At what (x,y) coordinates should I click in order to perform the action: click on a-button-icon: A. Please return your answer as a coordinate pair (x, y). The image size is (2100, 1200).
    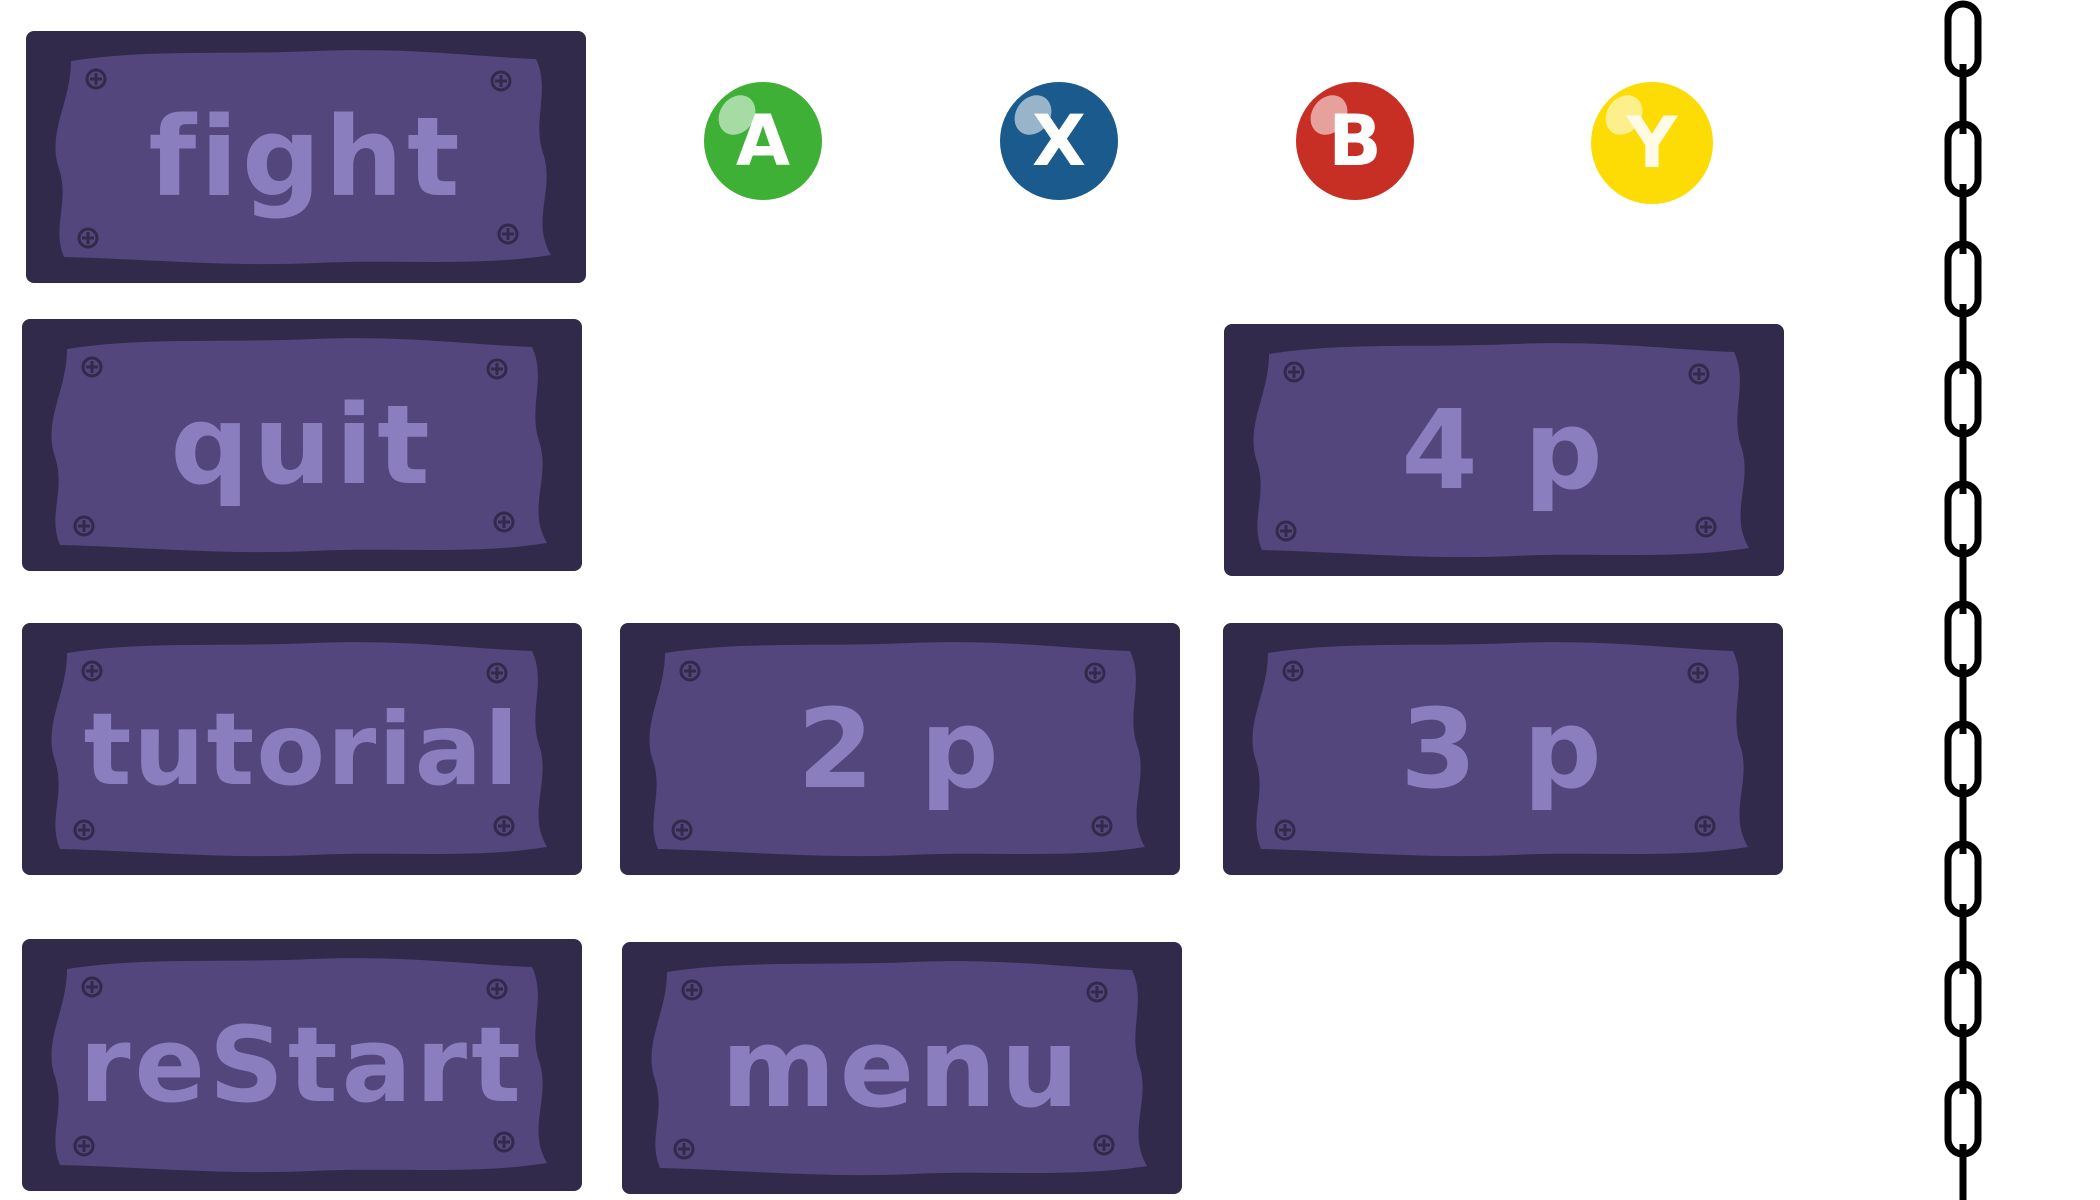
    Looking at the image, I should click on (763, 141).